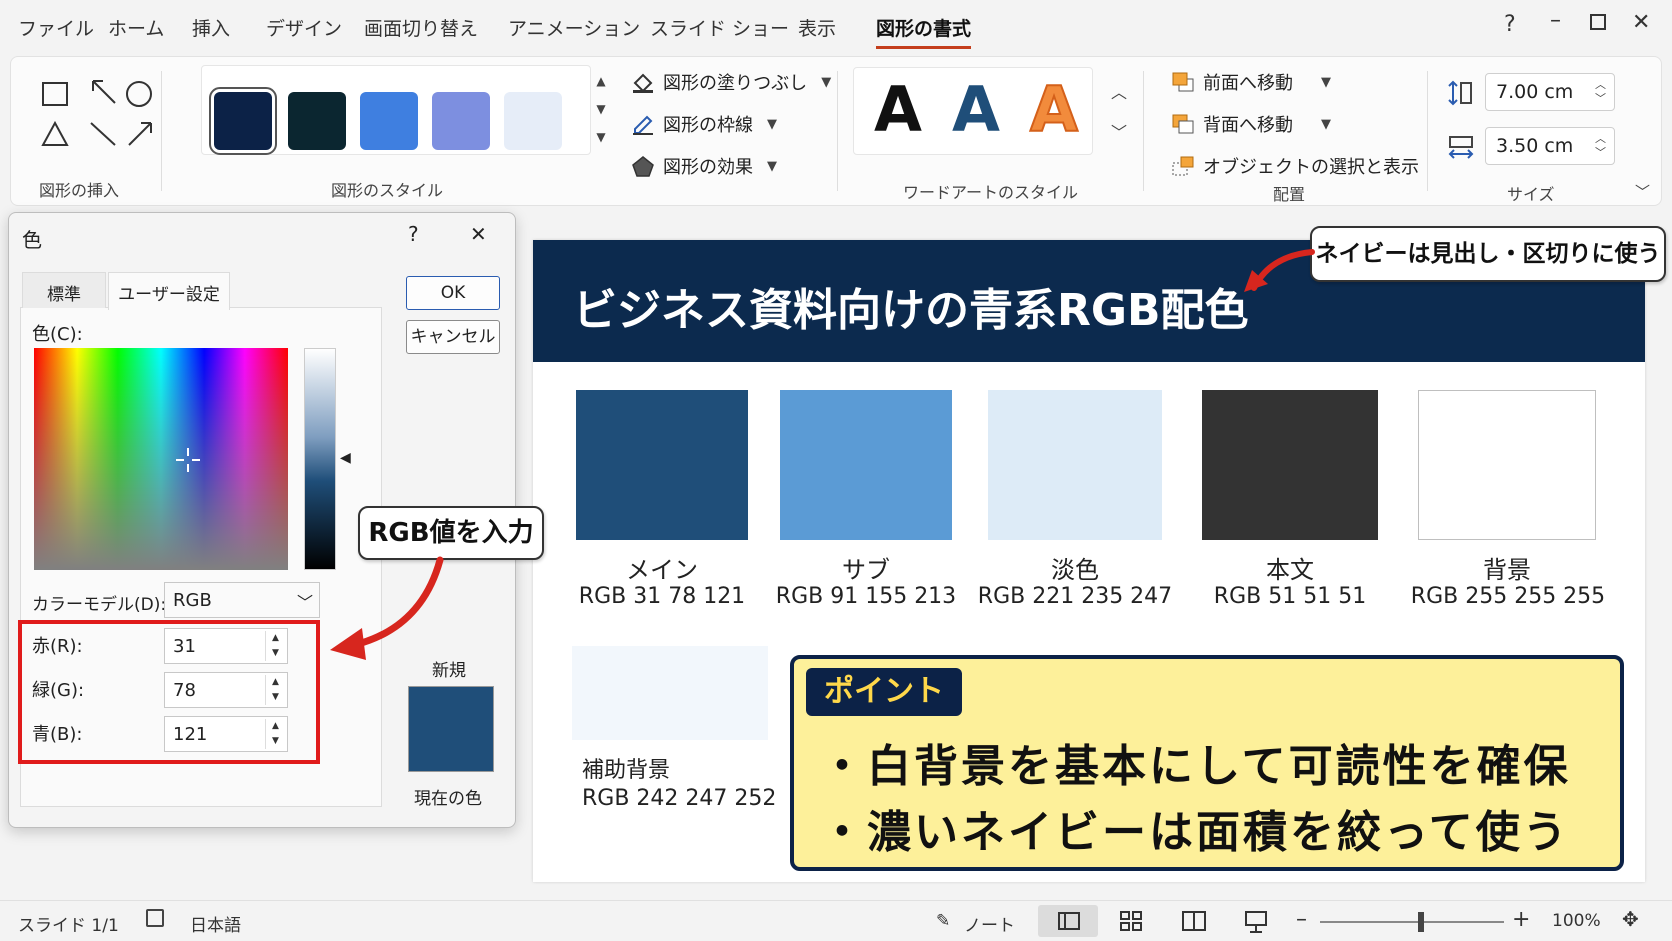 This screenshot has width=1672, height=941. I want to click on spectrum-crosshair-icon, so click(188, 460).